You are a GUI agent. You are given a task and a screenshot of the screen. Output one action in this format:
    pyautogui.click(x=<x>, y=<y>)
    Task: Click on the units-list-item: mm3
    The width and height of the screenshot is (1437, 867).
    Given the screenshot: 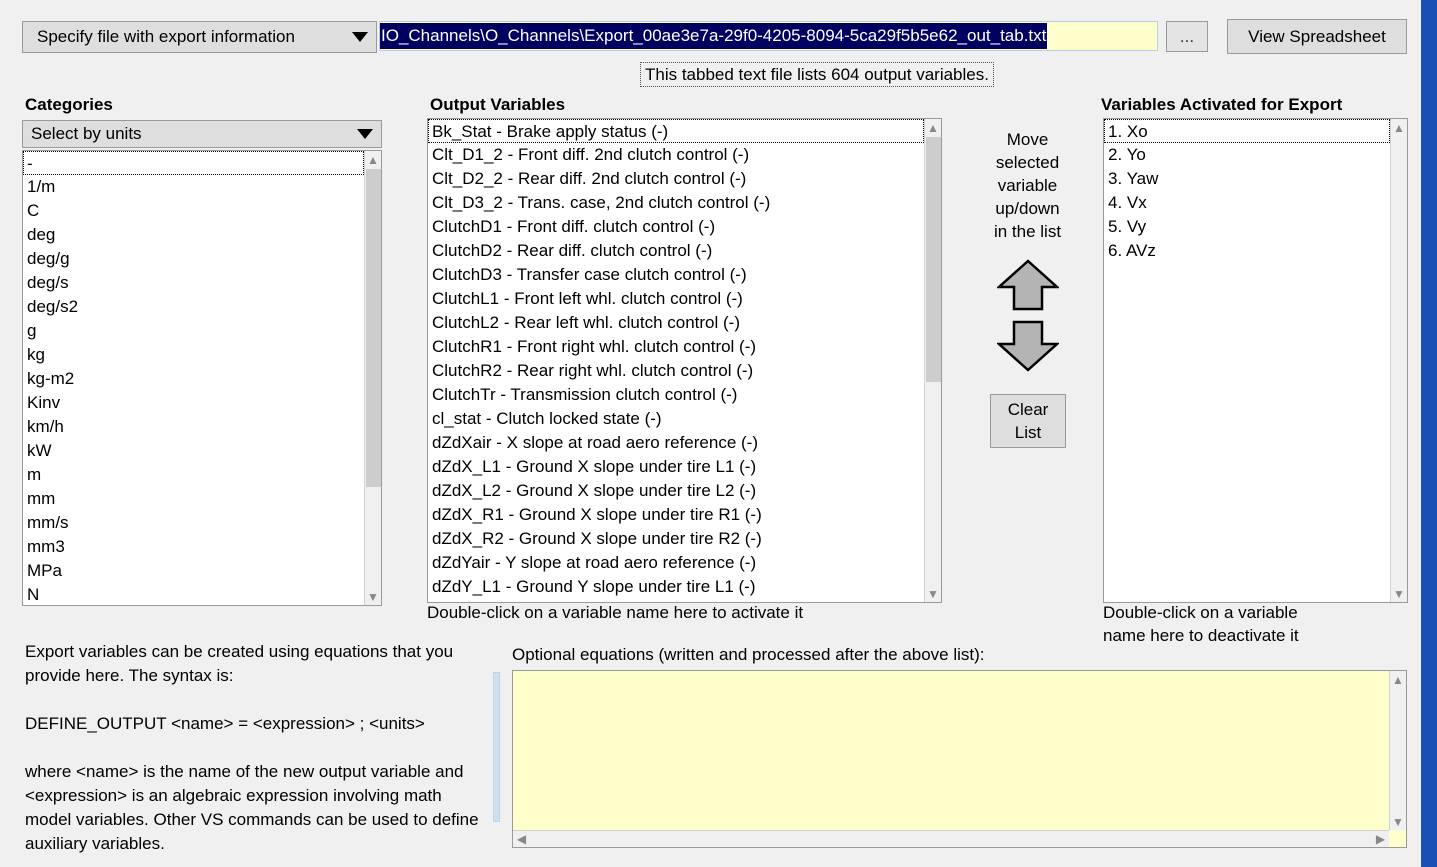 What is the action you would take?
    pyautogui.click(x=193, y=547)
    